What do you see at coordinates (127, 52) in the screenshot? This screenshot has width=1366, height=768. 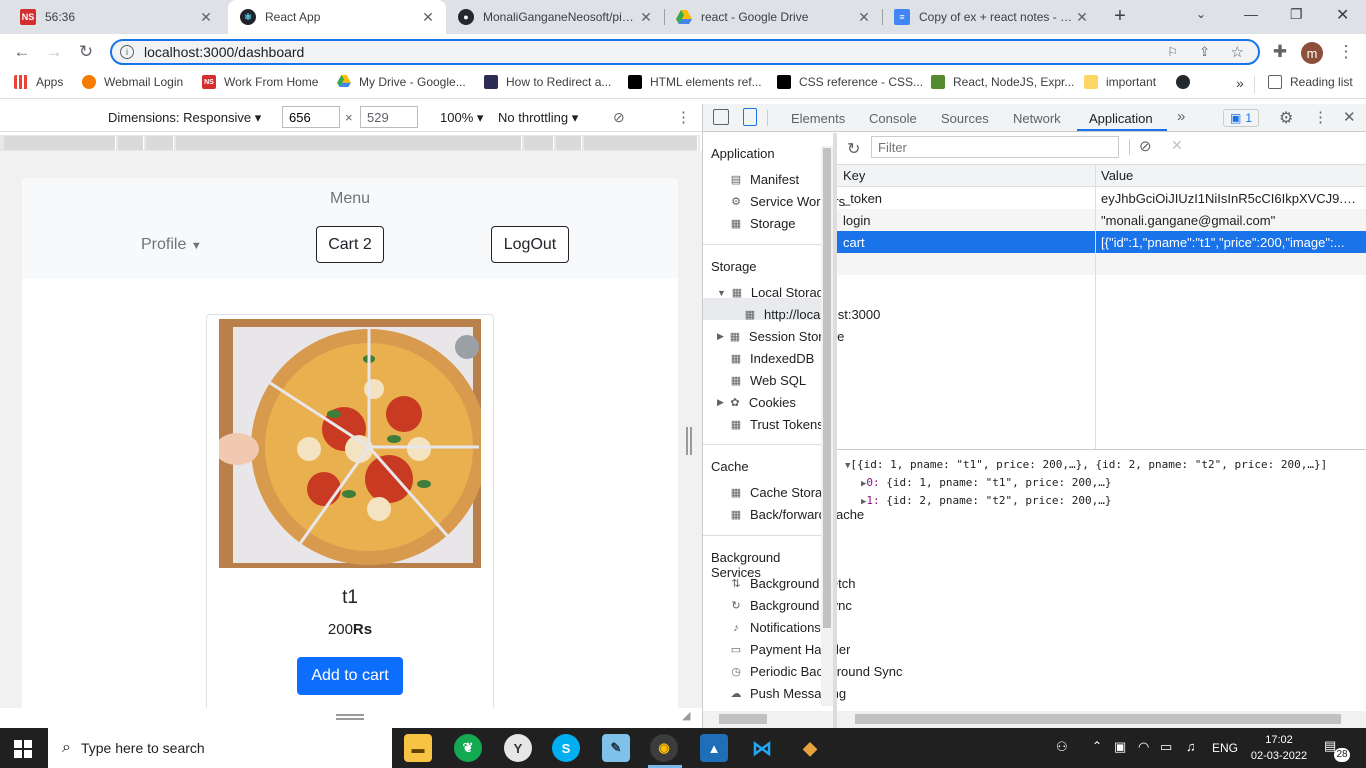 I see `info-icon: i` at bounding box center [127, 52].